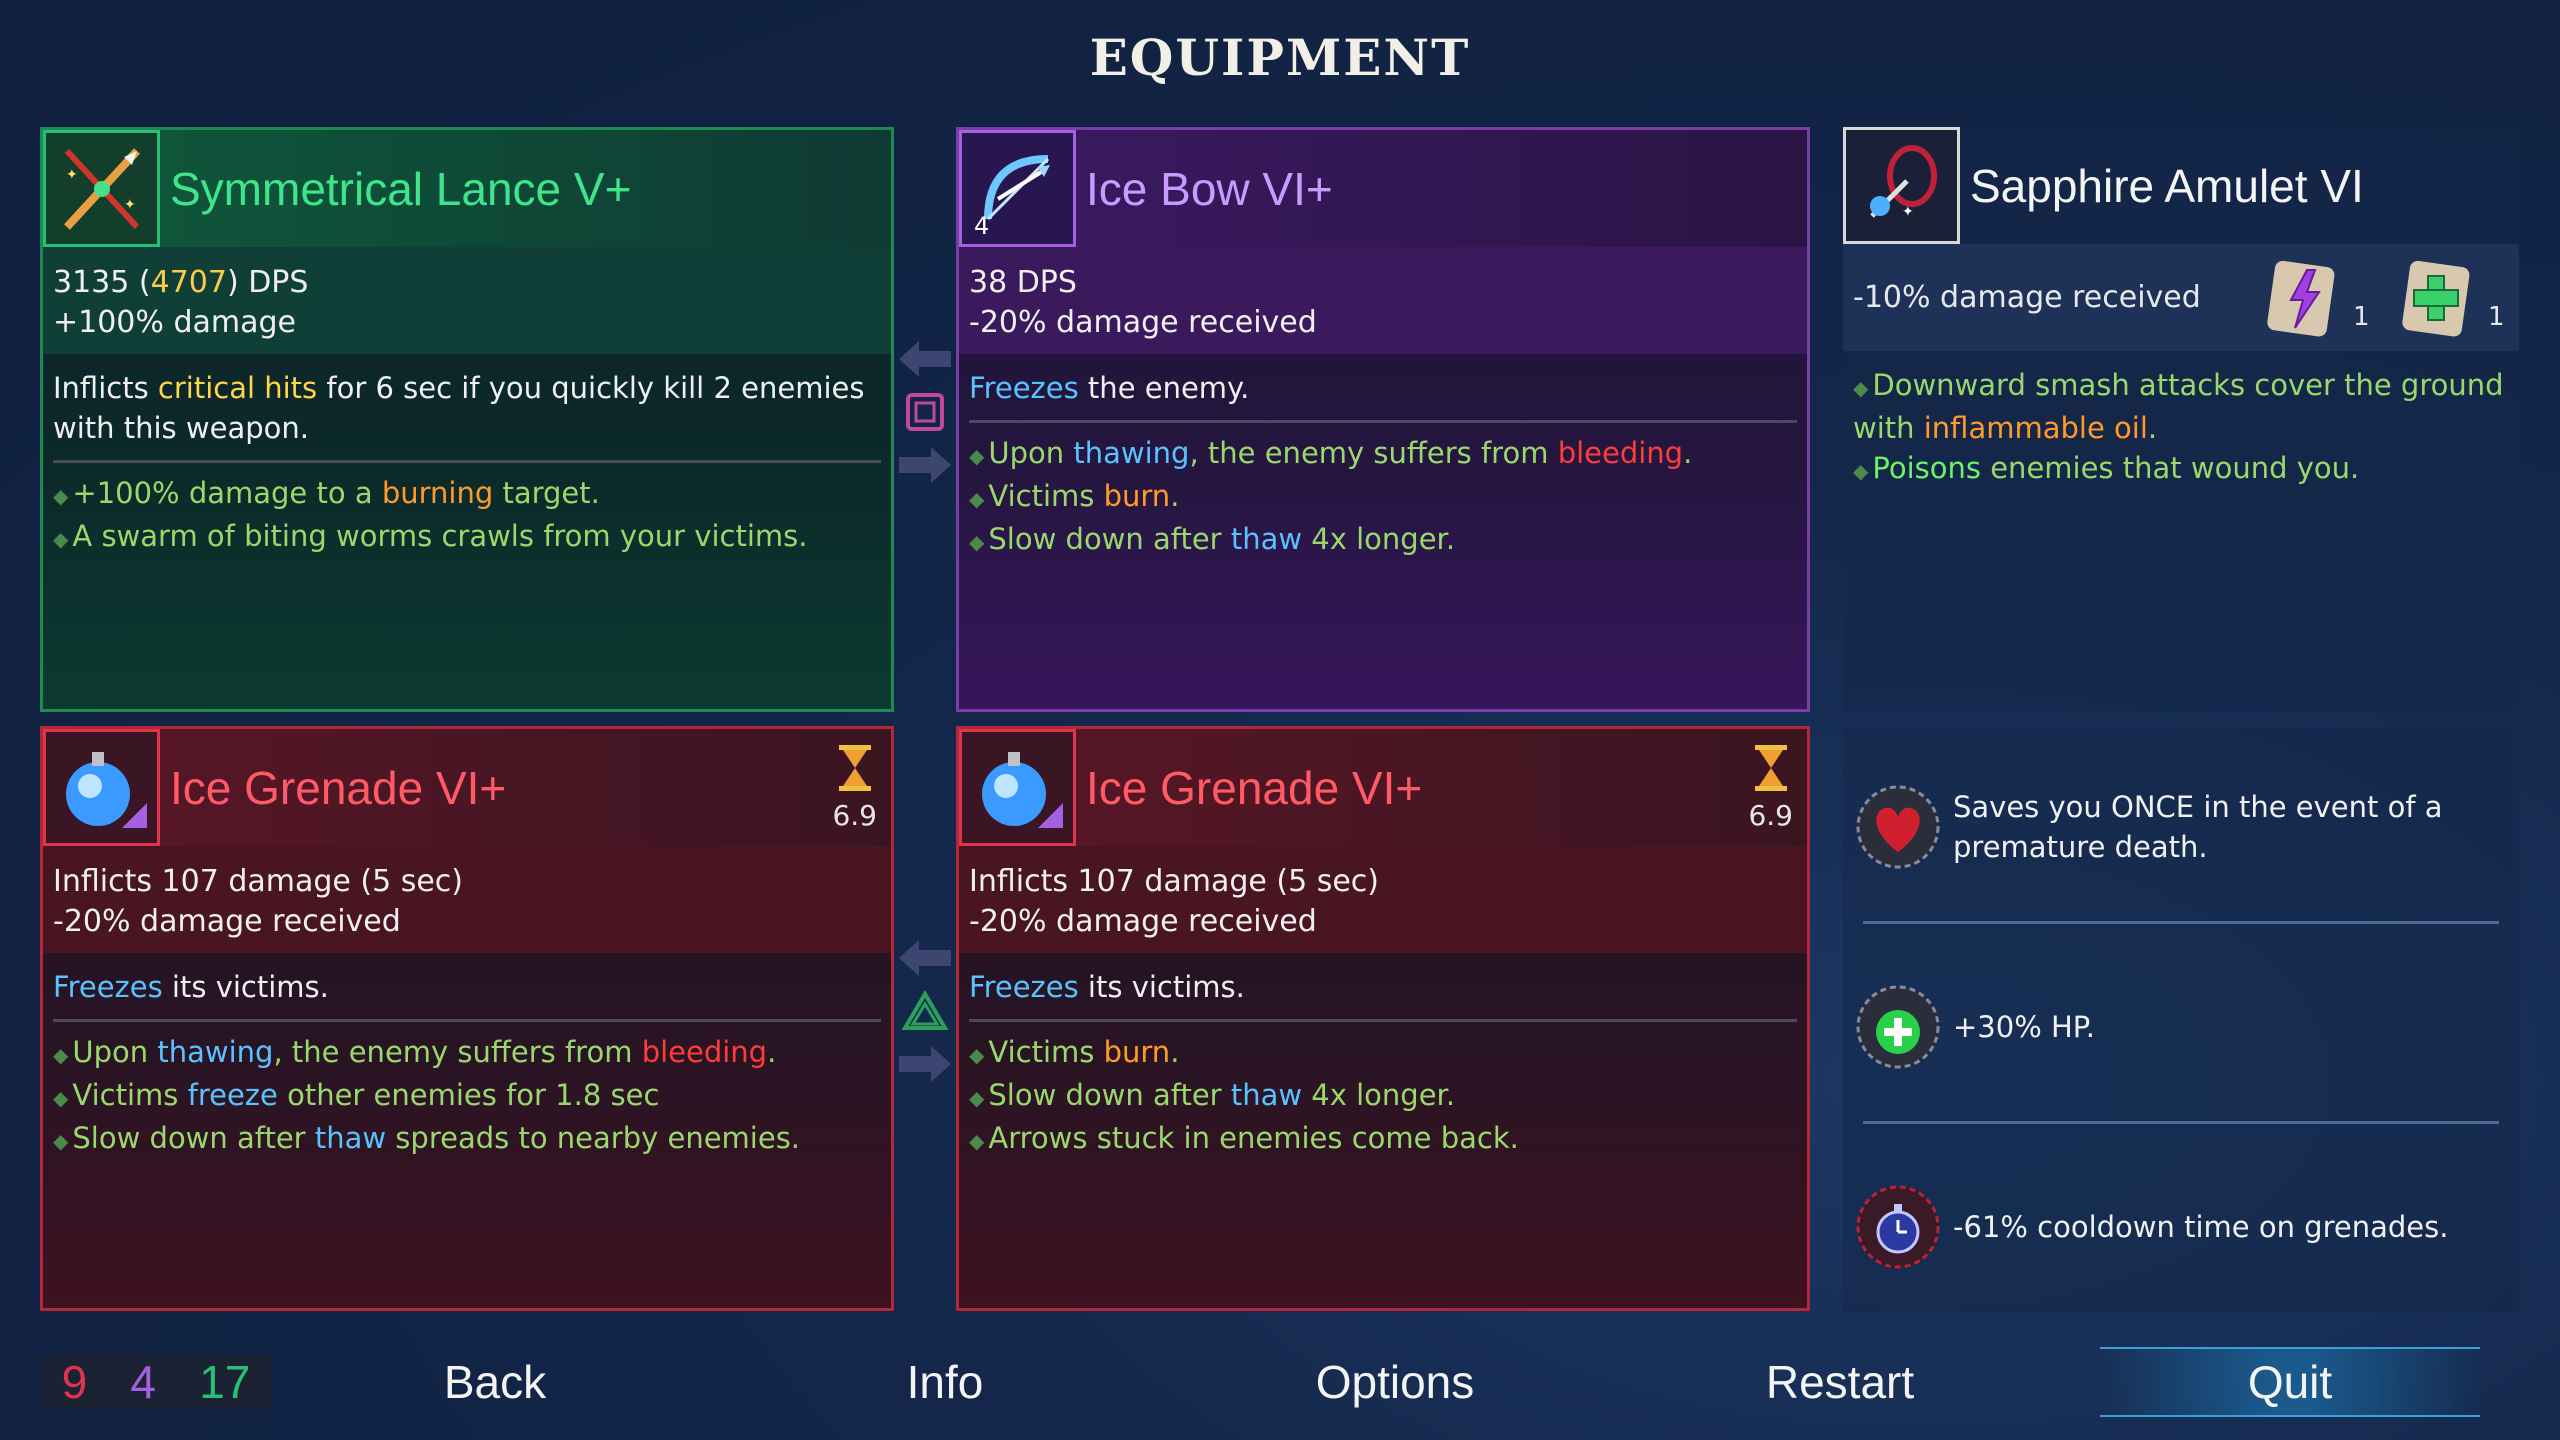 The width and height of the screenshot is (2560, 1440). What do you see at coordinates (1395, 1382) in the screenshot?
I see `options-button: Options` at bounding box center [1395, 1382].